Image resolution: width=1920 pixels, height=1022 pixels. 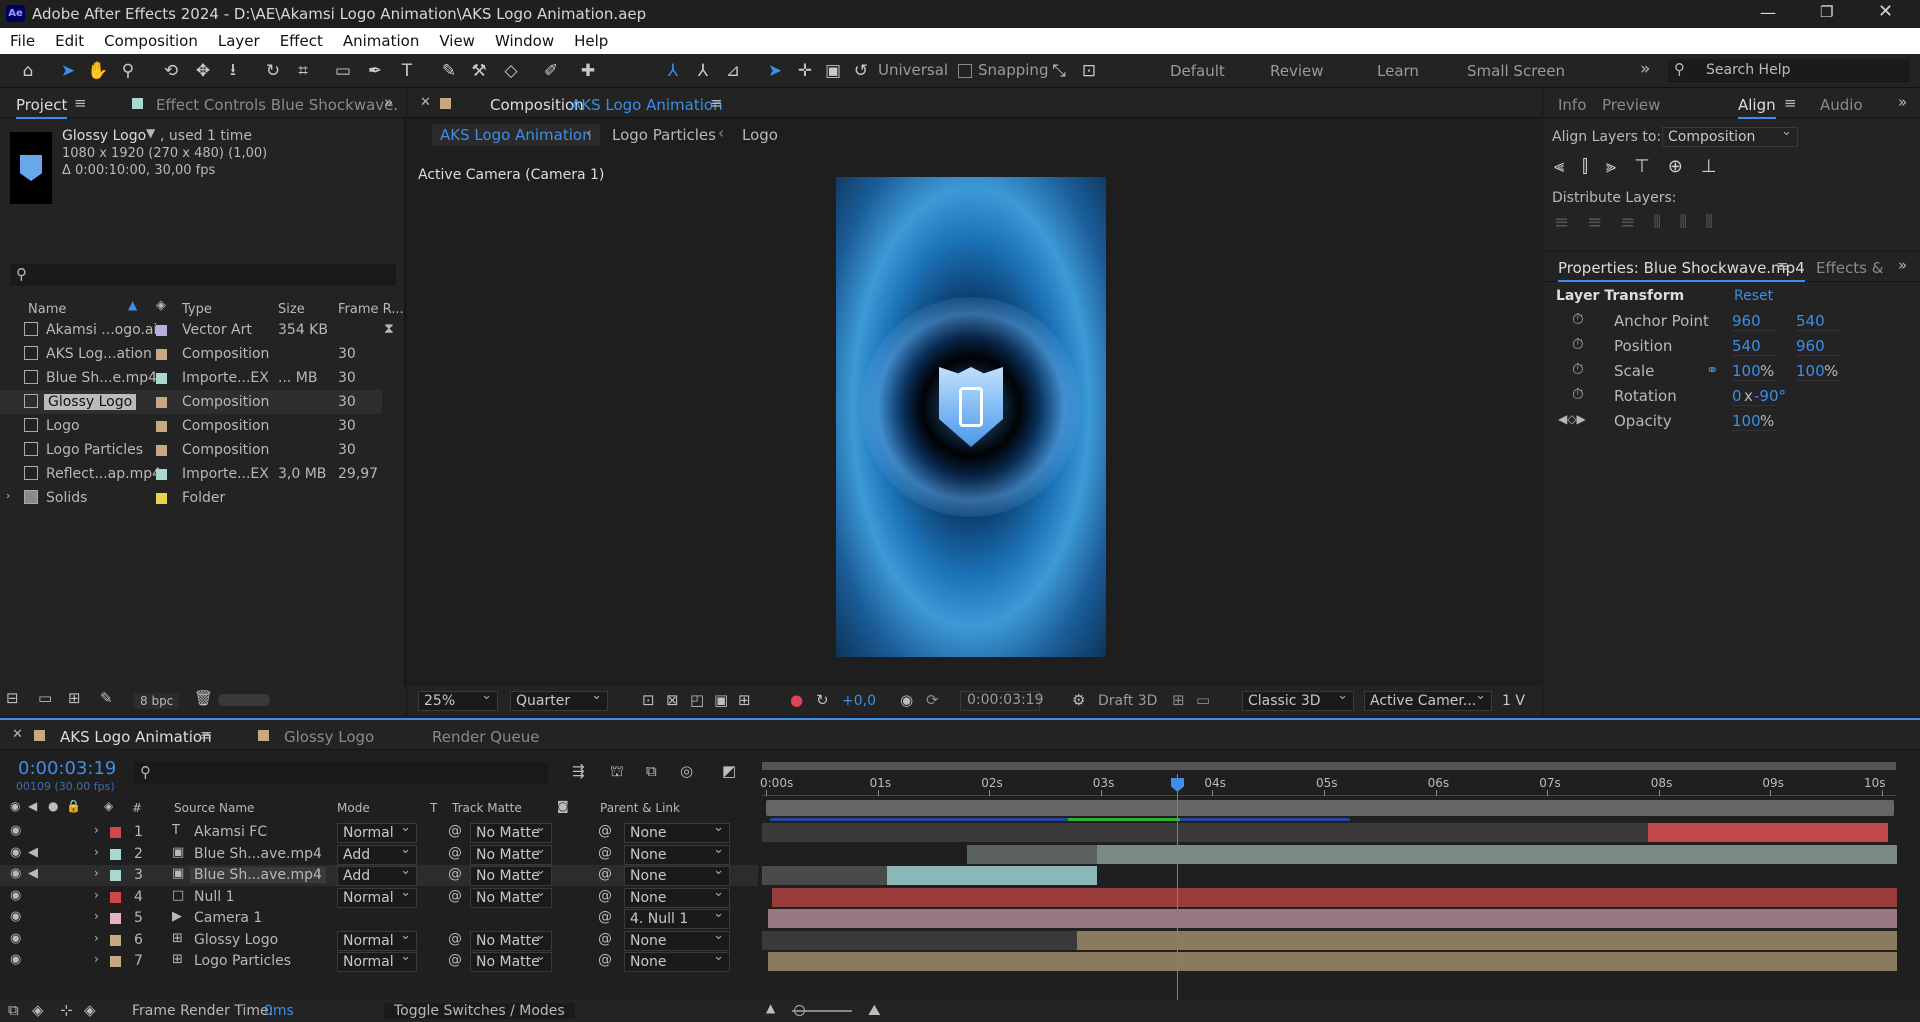 What do you see at coordinates (457, 41) in the screenshot?
I see `menu-view: View` at bounding box center [457, 41].